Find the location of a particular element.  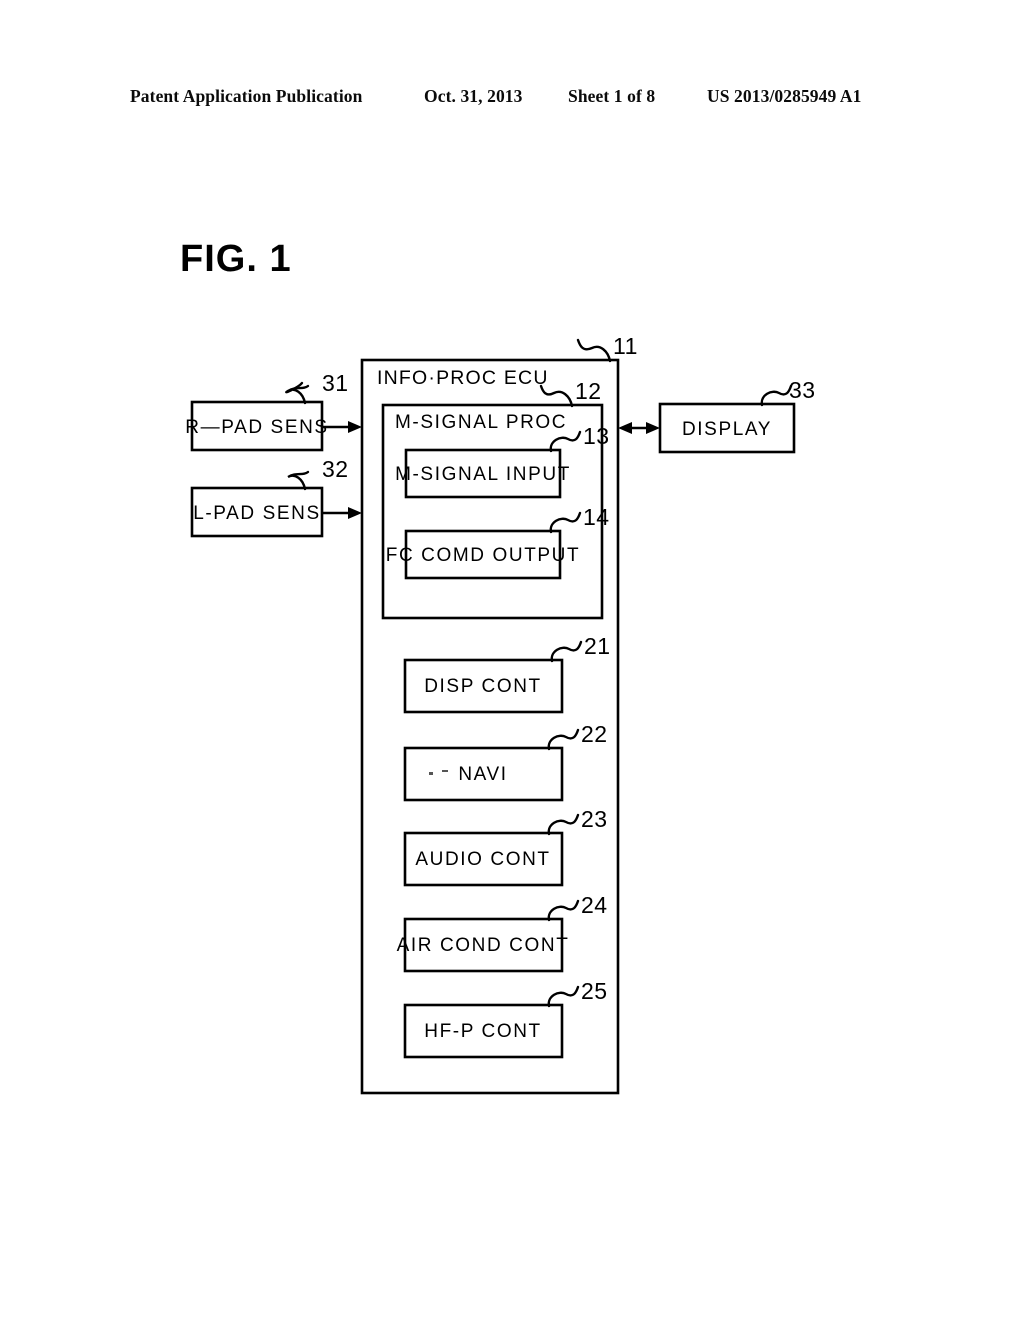

reference-number-14: 14 is located at coordinates (596, 517).